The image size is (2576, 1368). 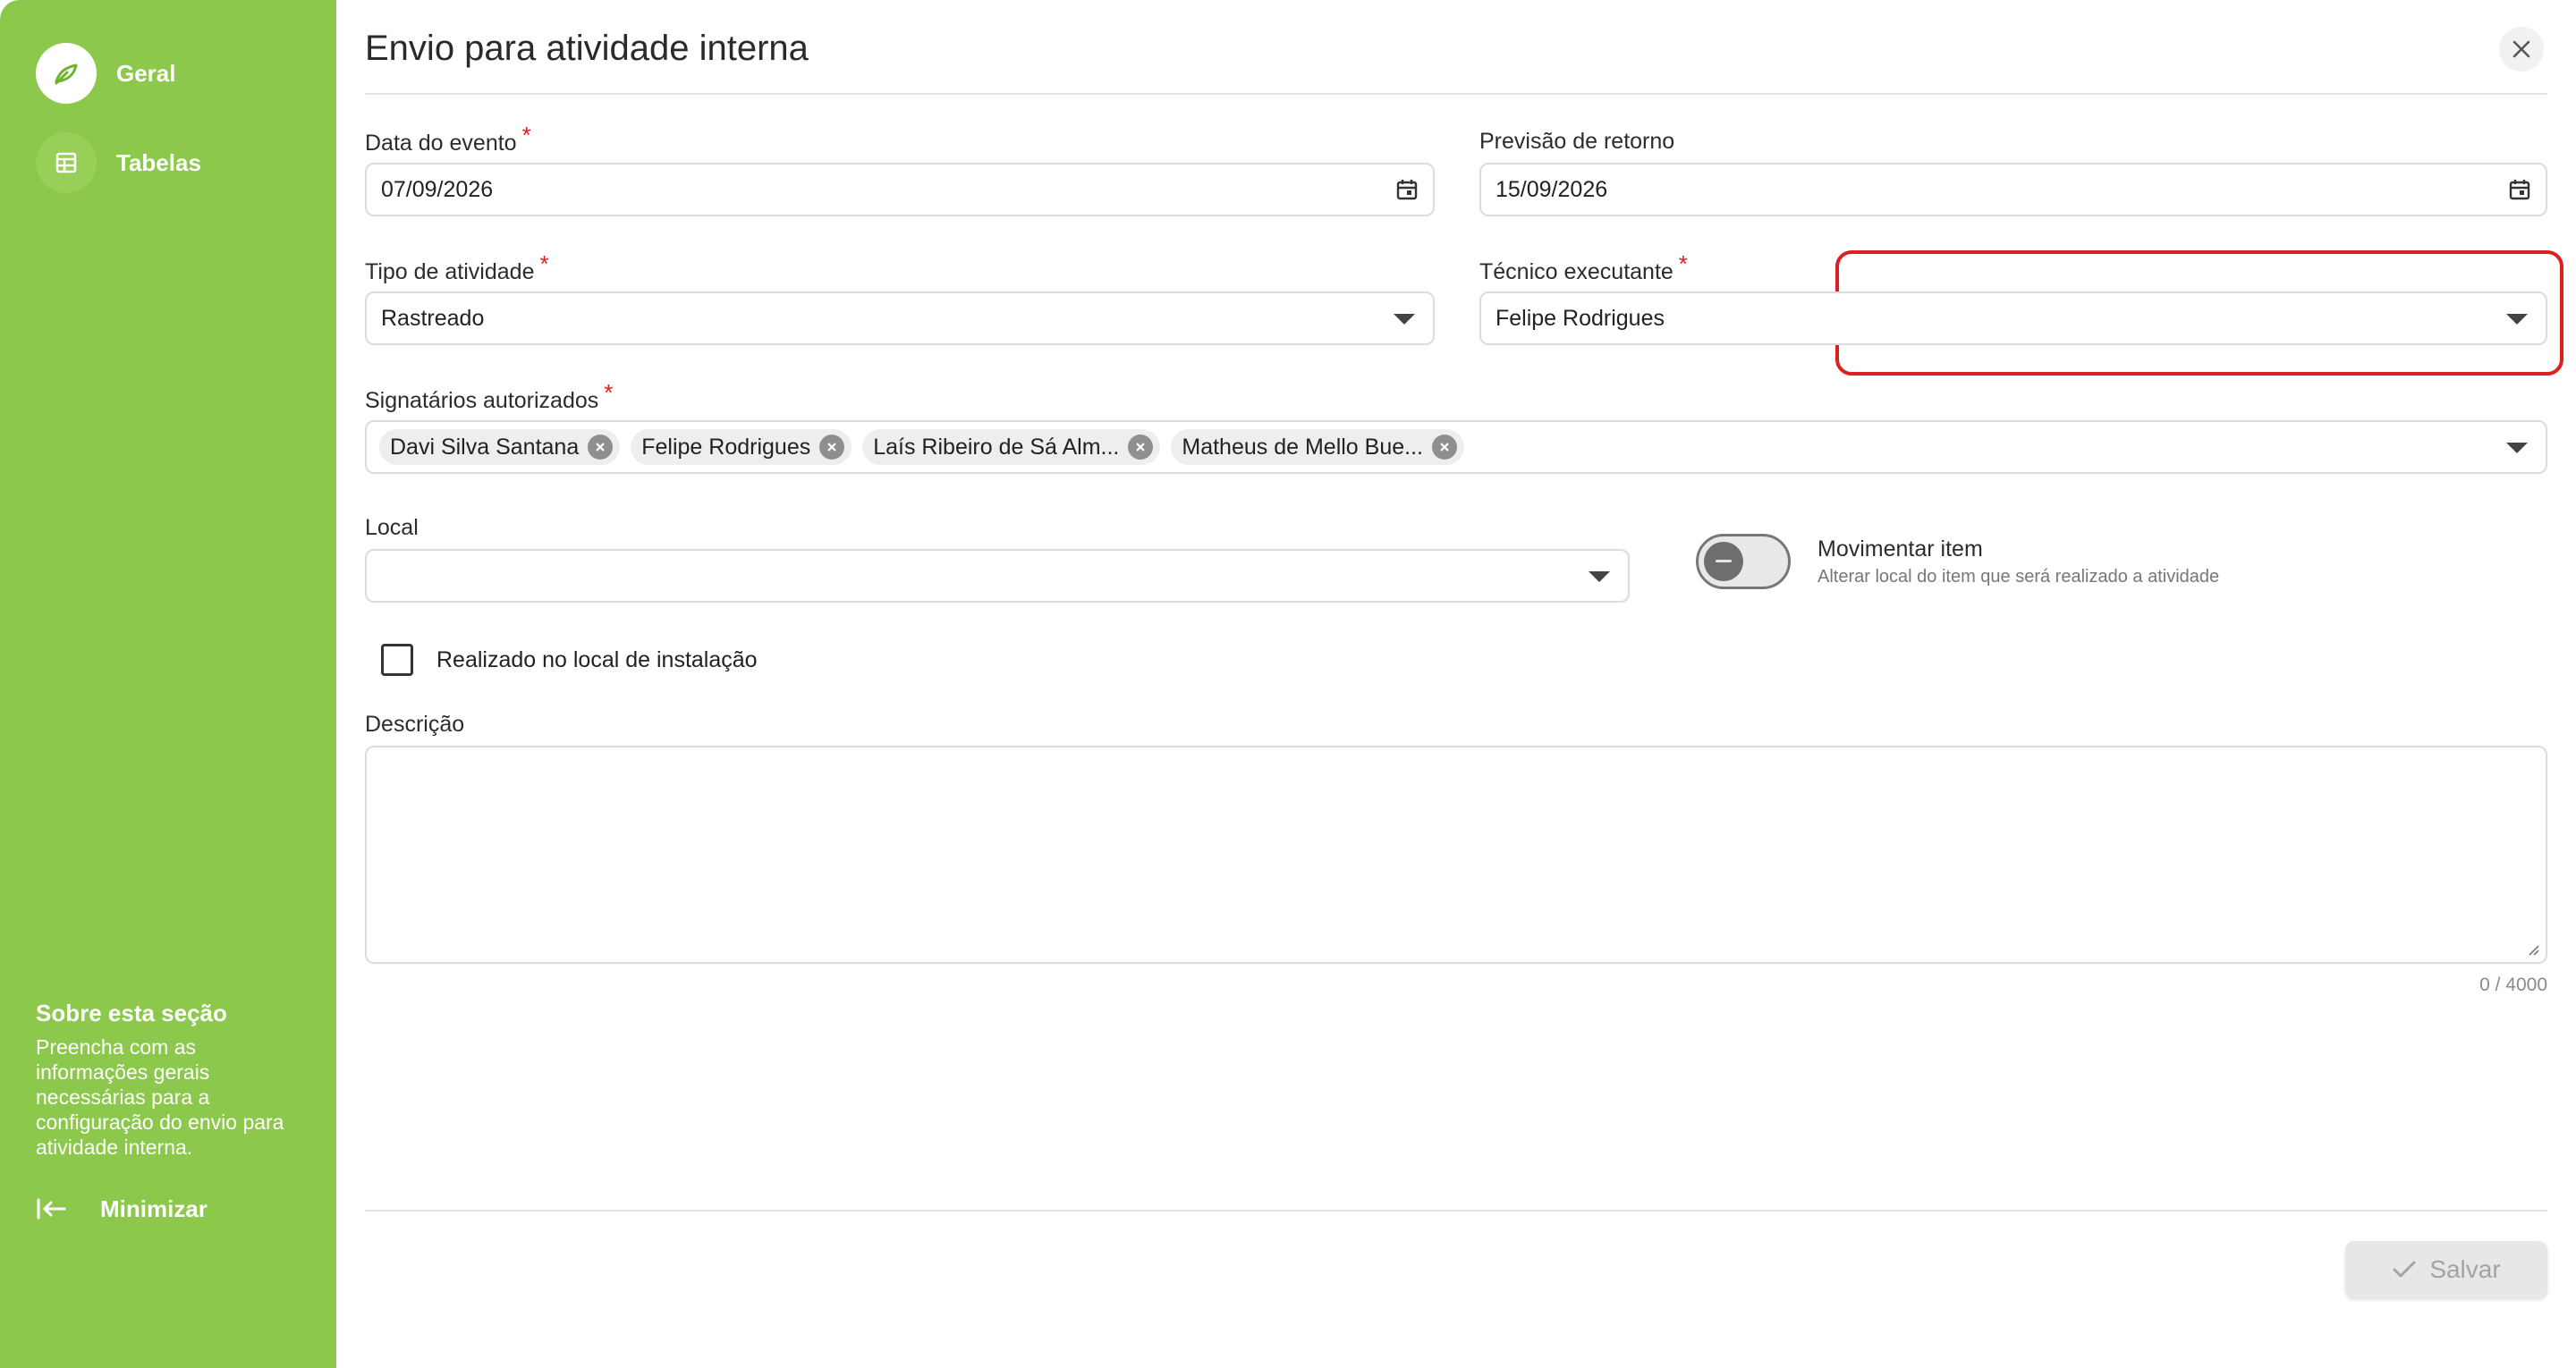 I want to click on character-counter: 0 / 4000, so click(x=2513, y=985).